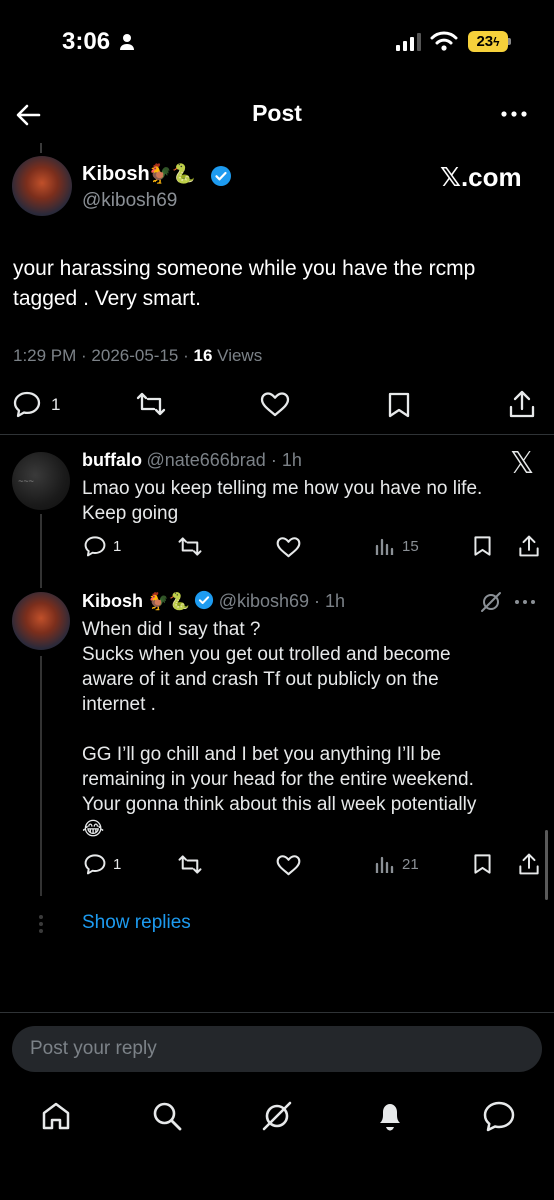 This screenshot has height=1200, width=554. What do you see at coordinates (167, 1116) in the screenshot?
I see `search-icon` at bounding box center [167, 1116].